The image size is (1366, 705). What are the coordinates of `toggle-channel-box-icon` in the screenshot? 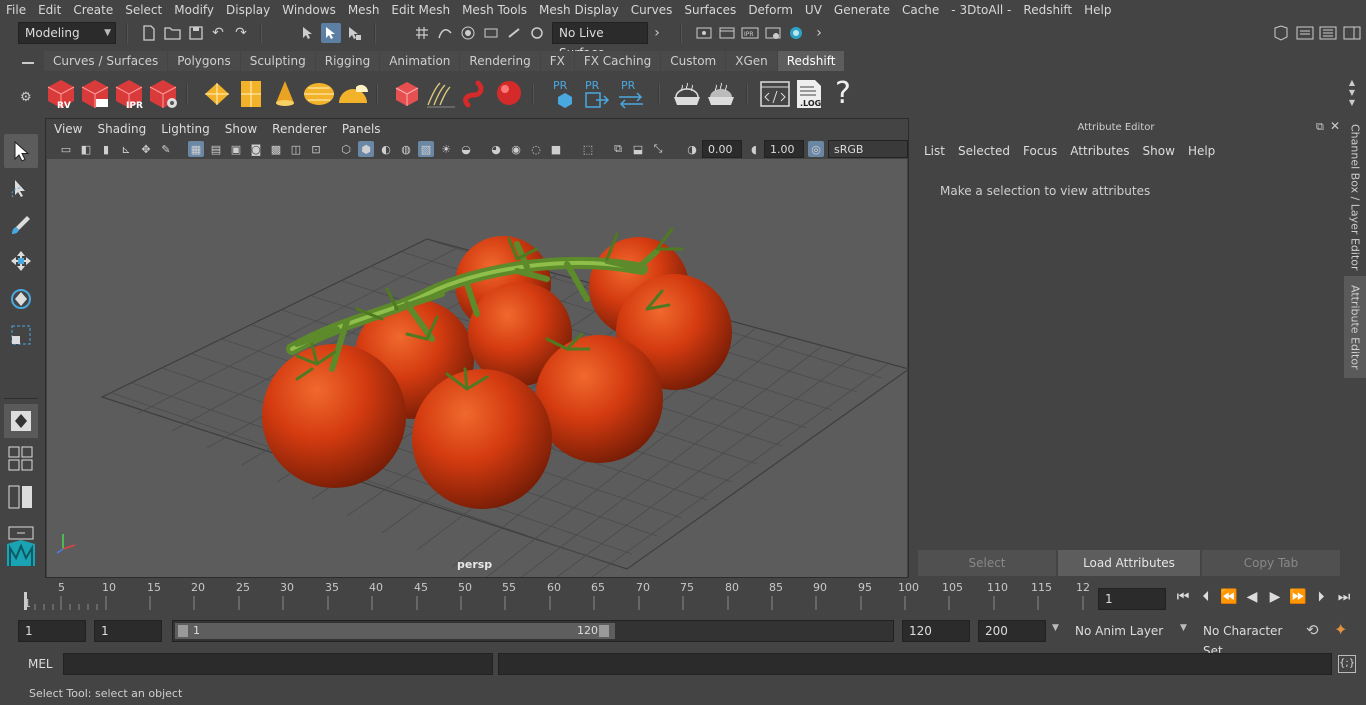 It's located at (1352, 33).